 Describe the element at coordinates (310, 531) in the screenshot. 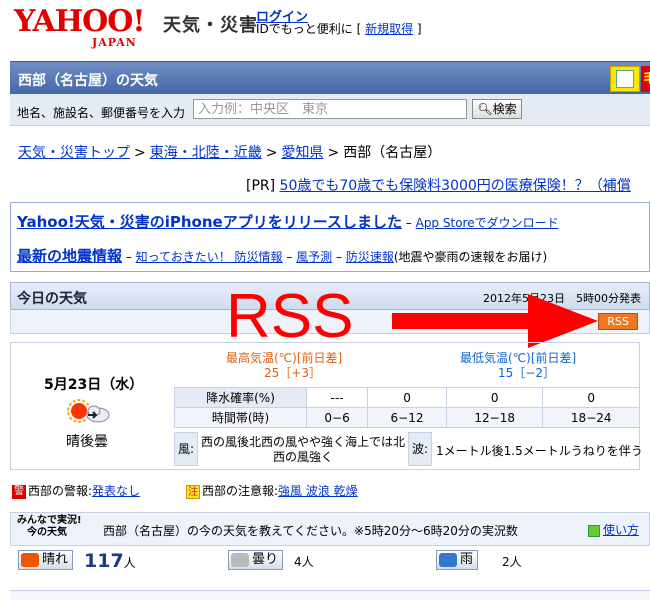

I see `live-report-question: 西部（名古屋）の今の天気を教えてください。※5時20分〜6時20分の実況数` at that location.